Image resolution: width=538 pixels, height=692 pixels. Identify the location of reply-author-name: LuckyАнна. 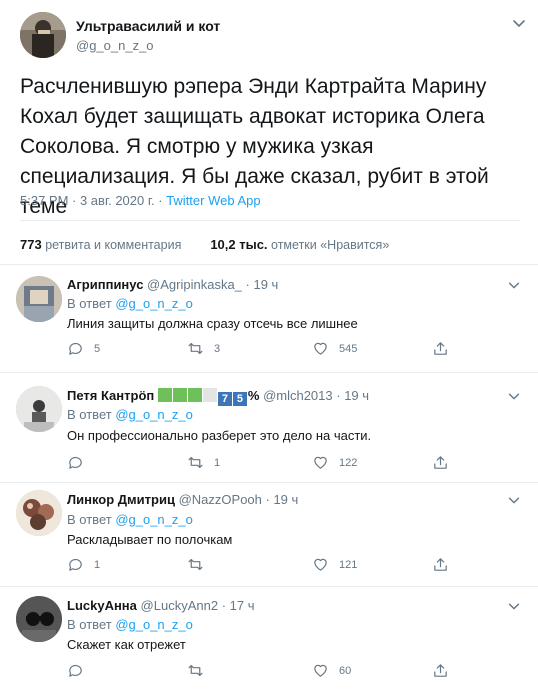
(102, 605).